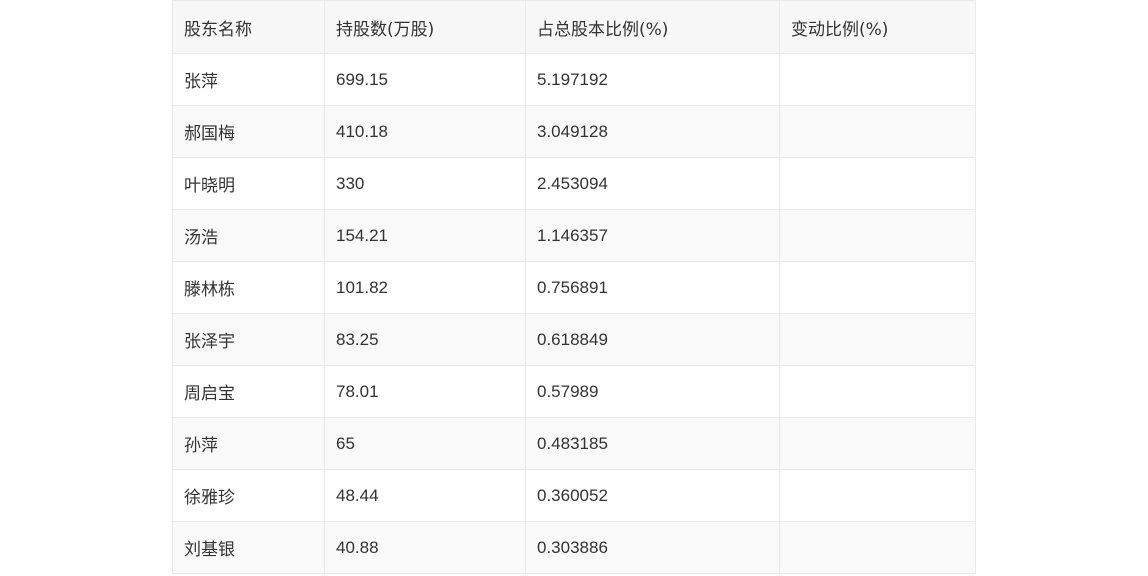 The height and width of the screenshot is (576, 1148). Describe the element at coordinates (652, 183) in the screenshot. I see `cell-share-ratio: 2.453094` at that location.